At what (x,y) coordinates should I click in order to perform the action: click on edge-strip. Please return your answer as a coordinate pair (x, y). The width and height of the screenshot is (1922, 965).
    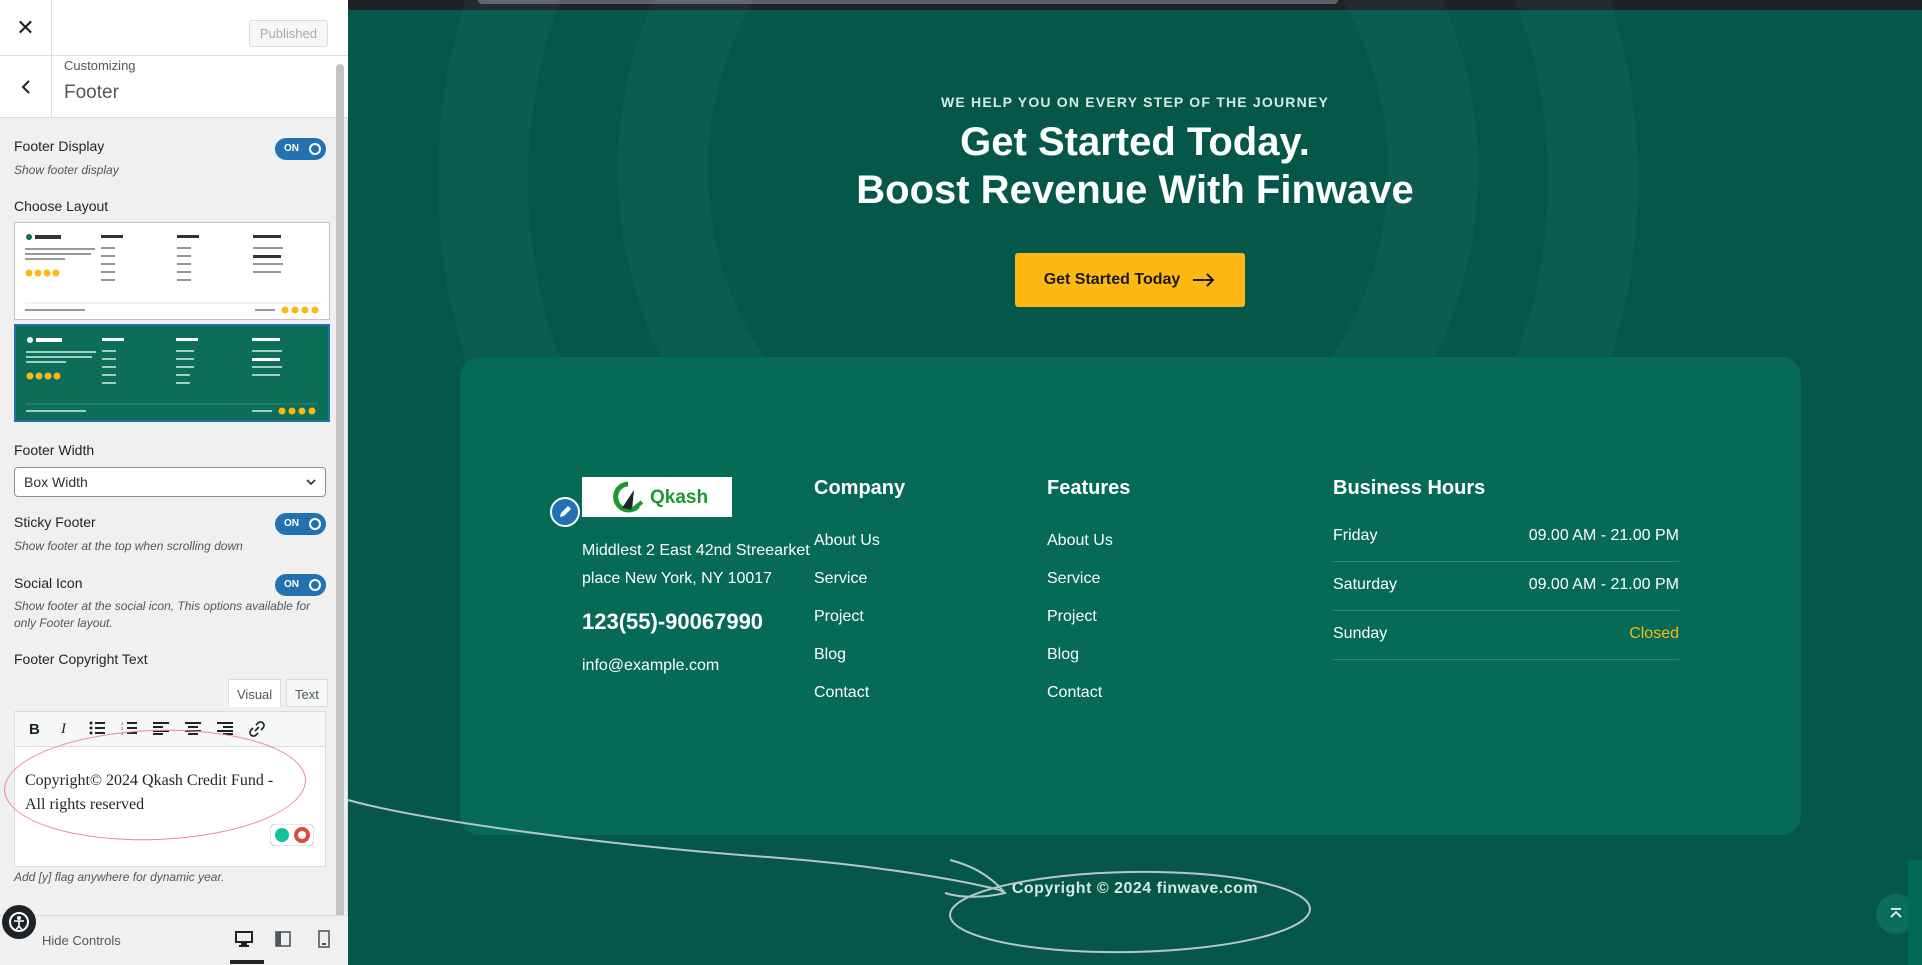
    Looking at the image, I should click on (1915, 912).